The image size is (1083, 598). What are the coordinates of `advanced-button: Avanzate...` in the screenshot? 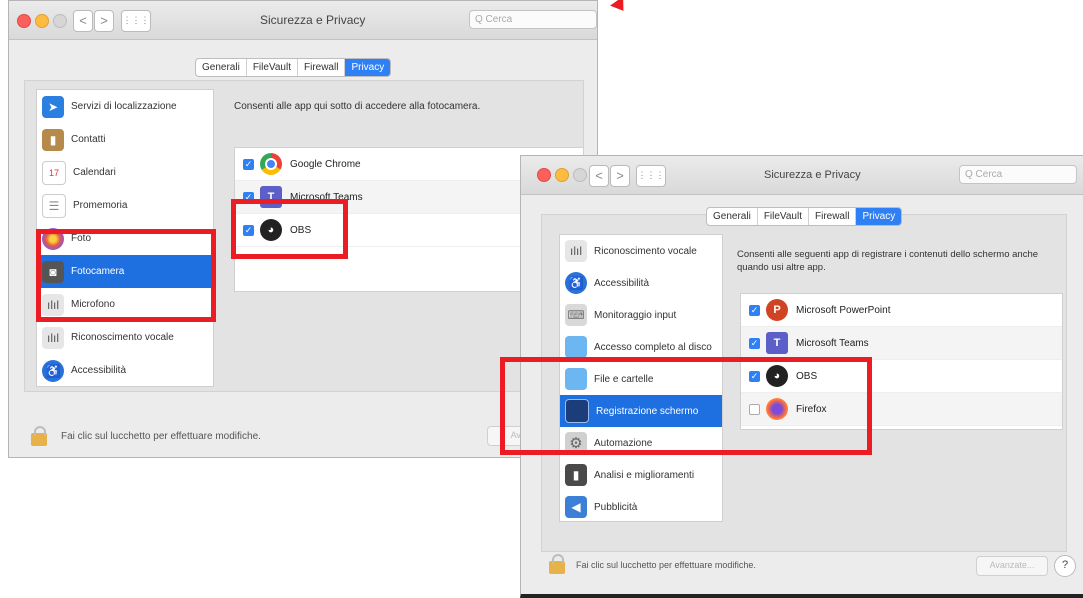 It's located at (1012, 566).